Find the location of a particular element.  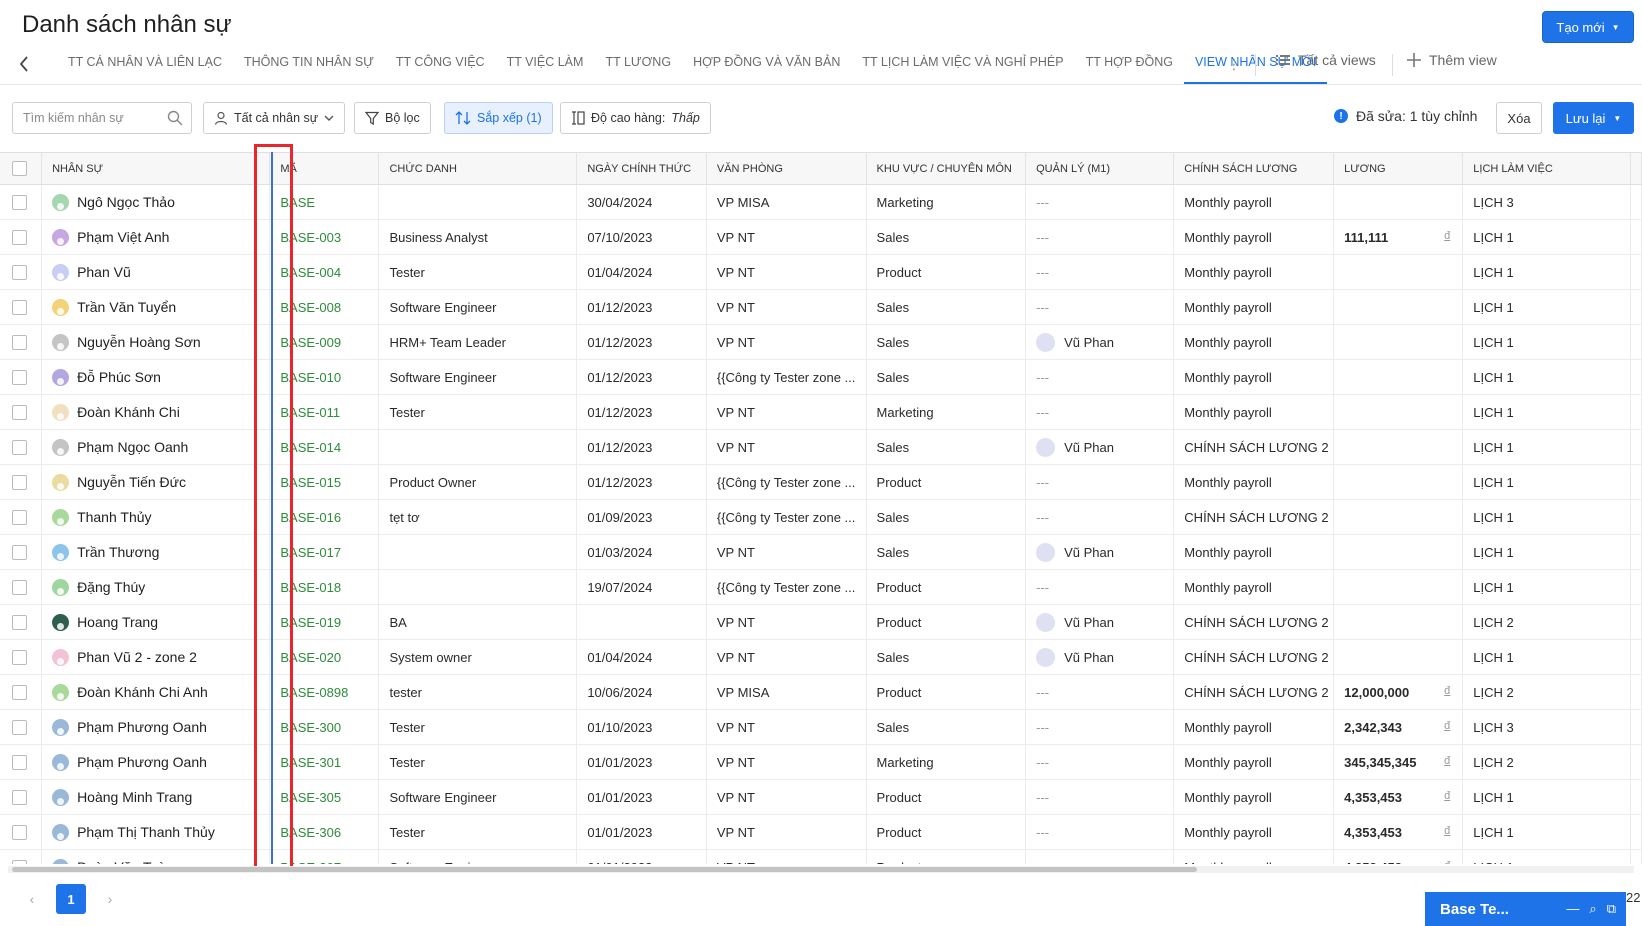

chat-widget: Base Te... — ⌕ ⧉ is located at coordinates (1525, 909).